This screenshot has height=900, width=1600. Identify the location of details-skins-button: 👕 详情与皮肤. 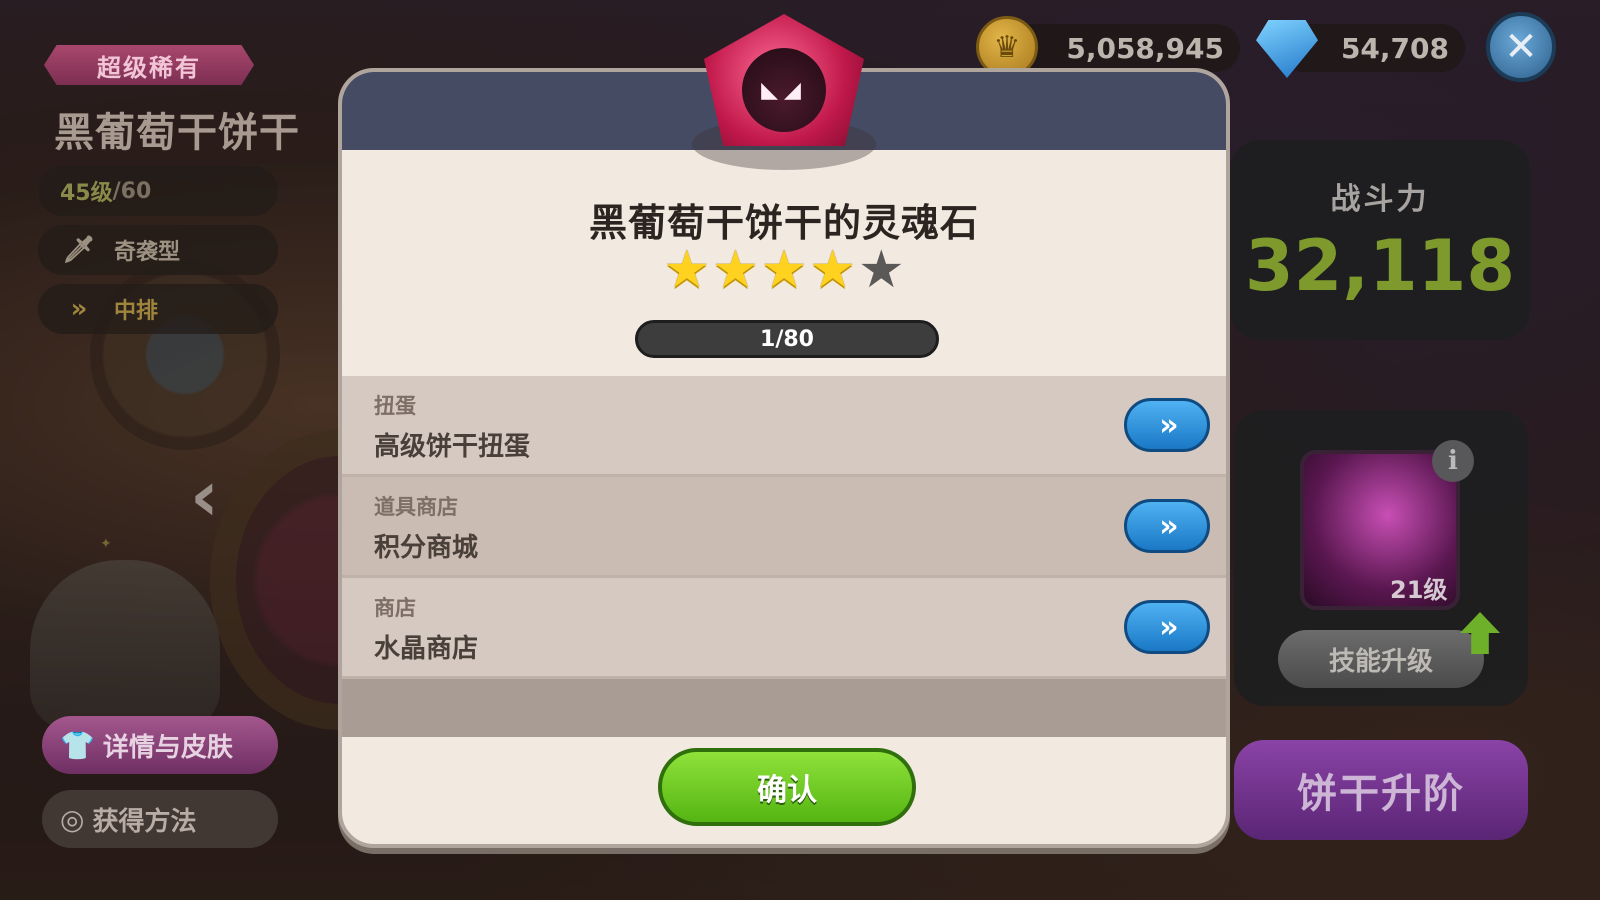
(160, 745).